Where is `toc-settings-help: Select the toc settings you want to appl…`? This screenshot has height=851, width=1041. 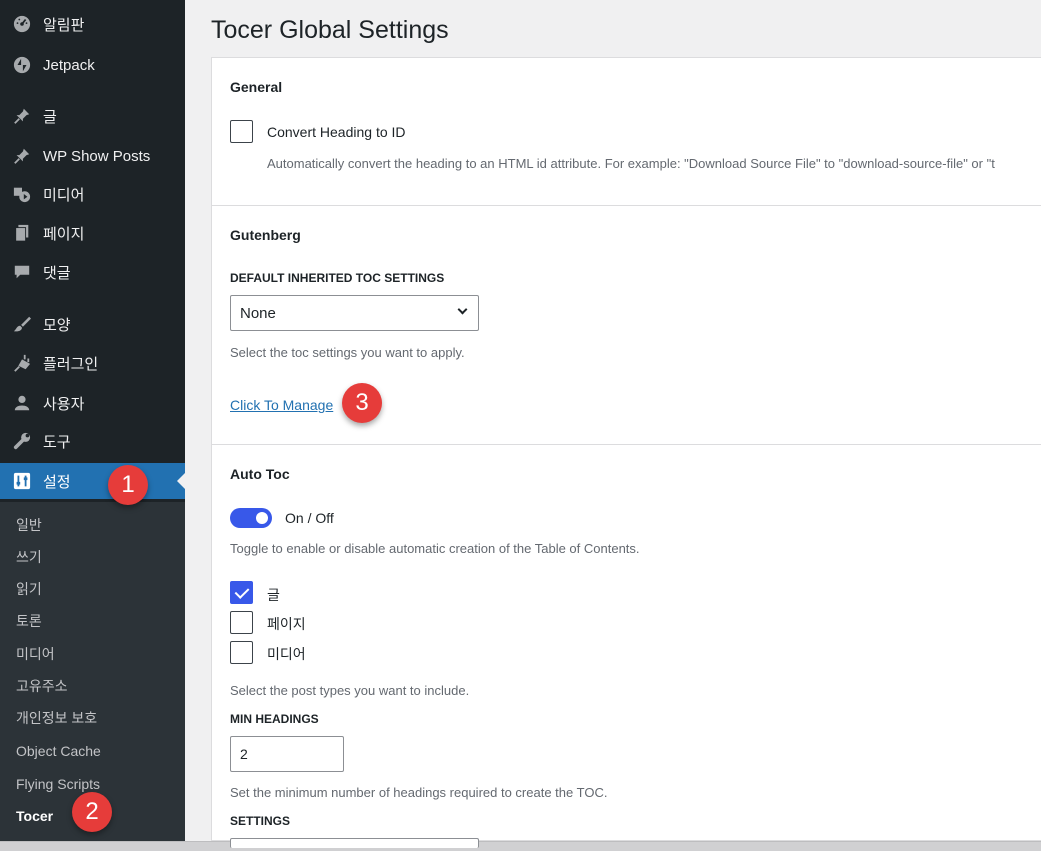 toc-settings-help: Select the toc settings you want to appl… is located at coordinates (347, 352).